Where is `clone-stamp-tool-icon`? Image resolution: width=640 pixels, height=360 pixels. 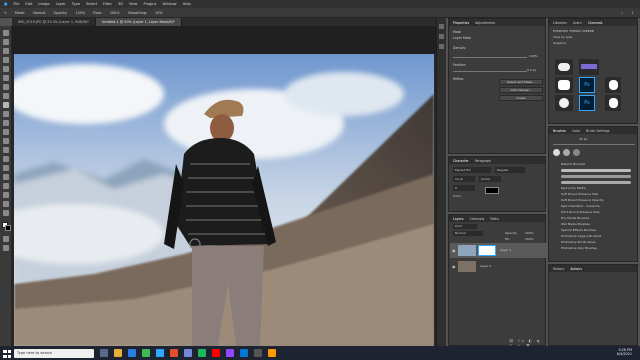
clone-stamp-tool-icon is located at coordinates (6, 114).